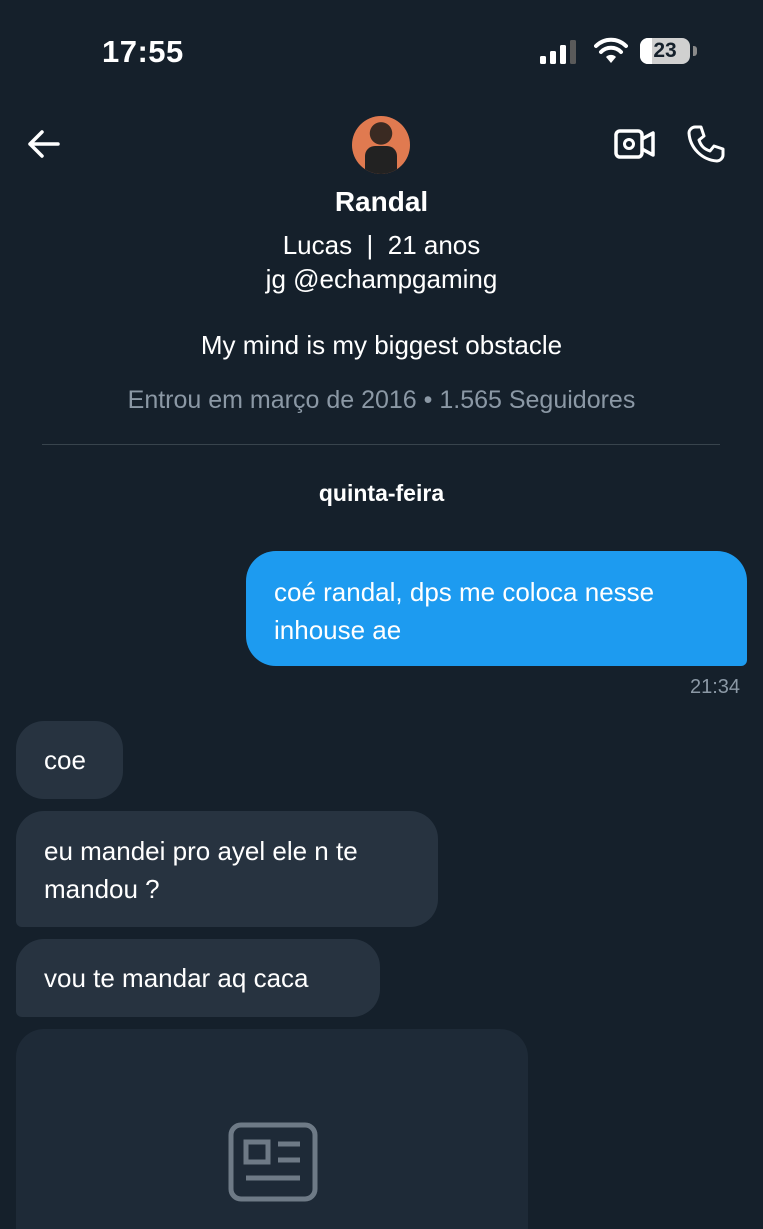  Describe the element at coordinates (611, 50) in the screenshot. I see `wifi-icon` at that location.